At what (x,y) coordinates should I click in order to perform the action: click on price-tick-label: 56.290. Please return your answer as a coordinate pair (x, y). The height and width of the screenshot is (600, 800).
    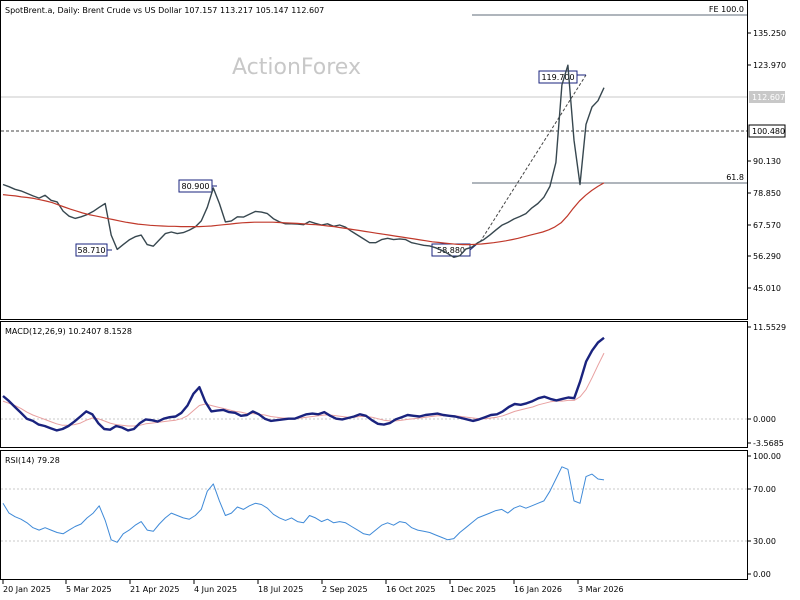
    Looking at the image, I should click on (767, 256).